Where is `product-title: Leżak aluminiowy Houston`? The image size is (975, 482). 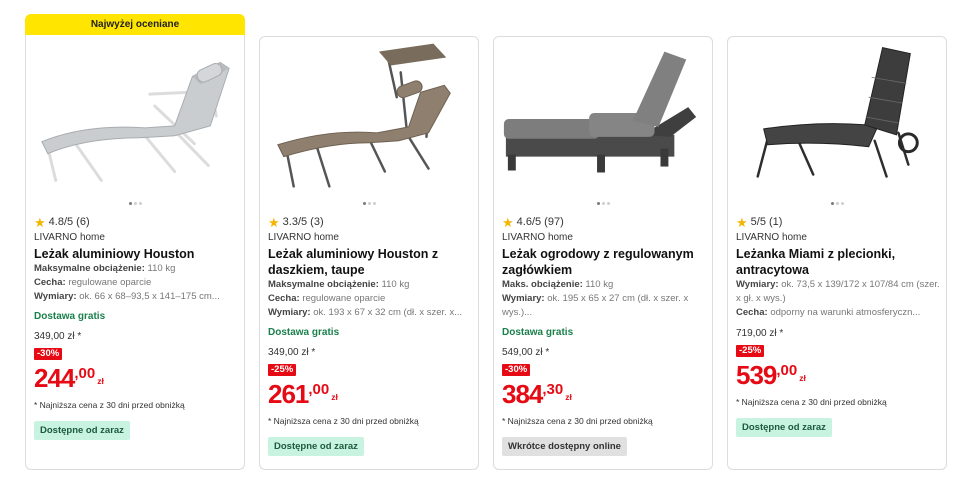 product-title: Leżak aluminiowy Houston is located at coordinates (136, 254).